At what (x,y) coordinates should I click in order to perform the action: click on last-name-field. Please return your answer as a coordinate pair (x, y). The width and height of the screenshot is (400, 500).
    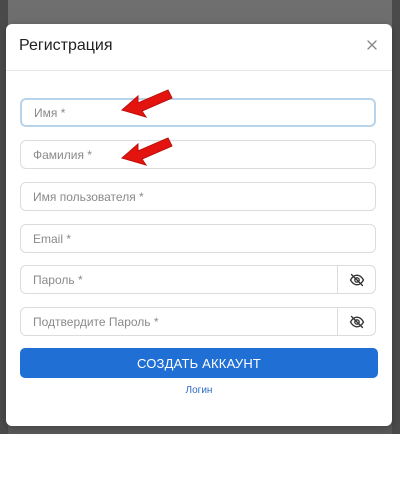
    Looking at the image, I should click on (198, 154).